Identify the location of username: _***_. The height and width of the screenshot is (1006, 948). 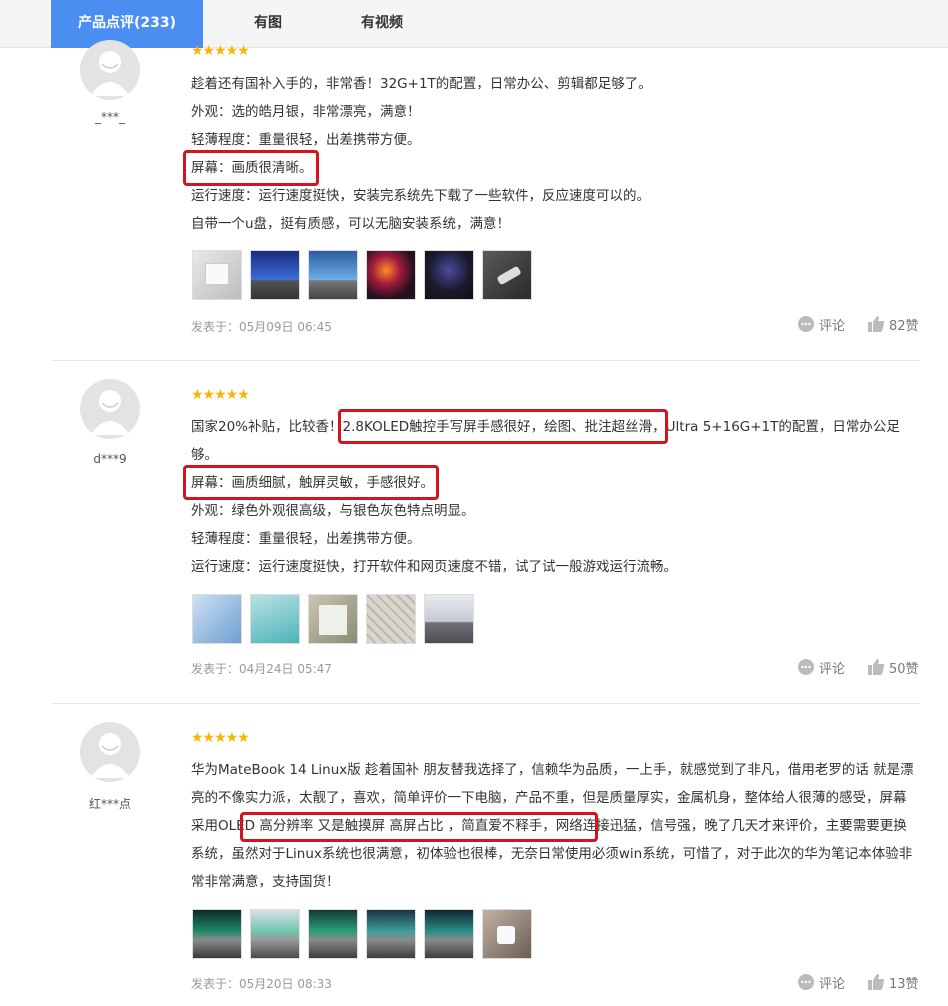
(110, 117).